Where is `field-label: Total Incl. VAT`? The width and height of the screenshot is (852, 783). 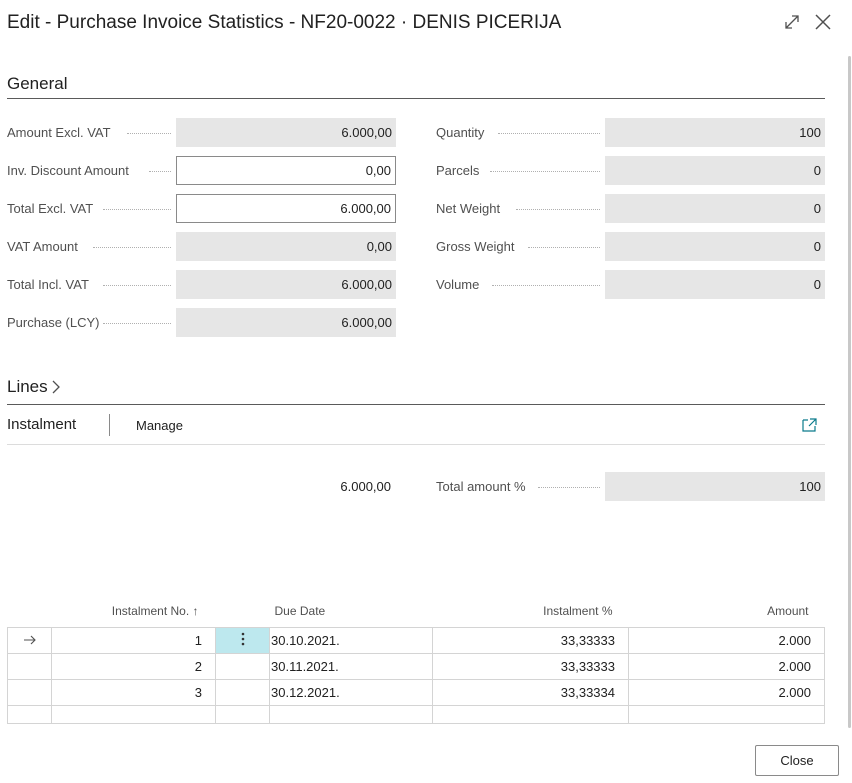 field-label: Total Incl. VAT is located at coordinates (48, 284).